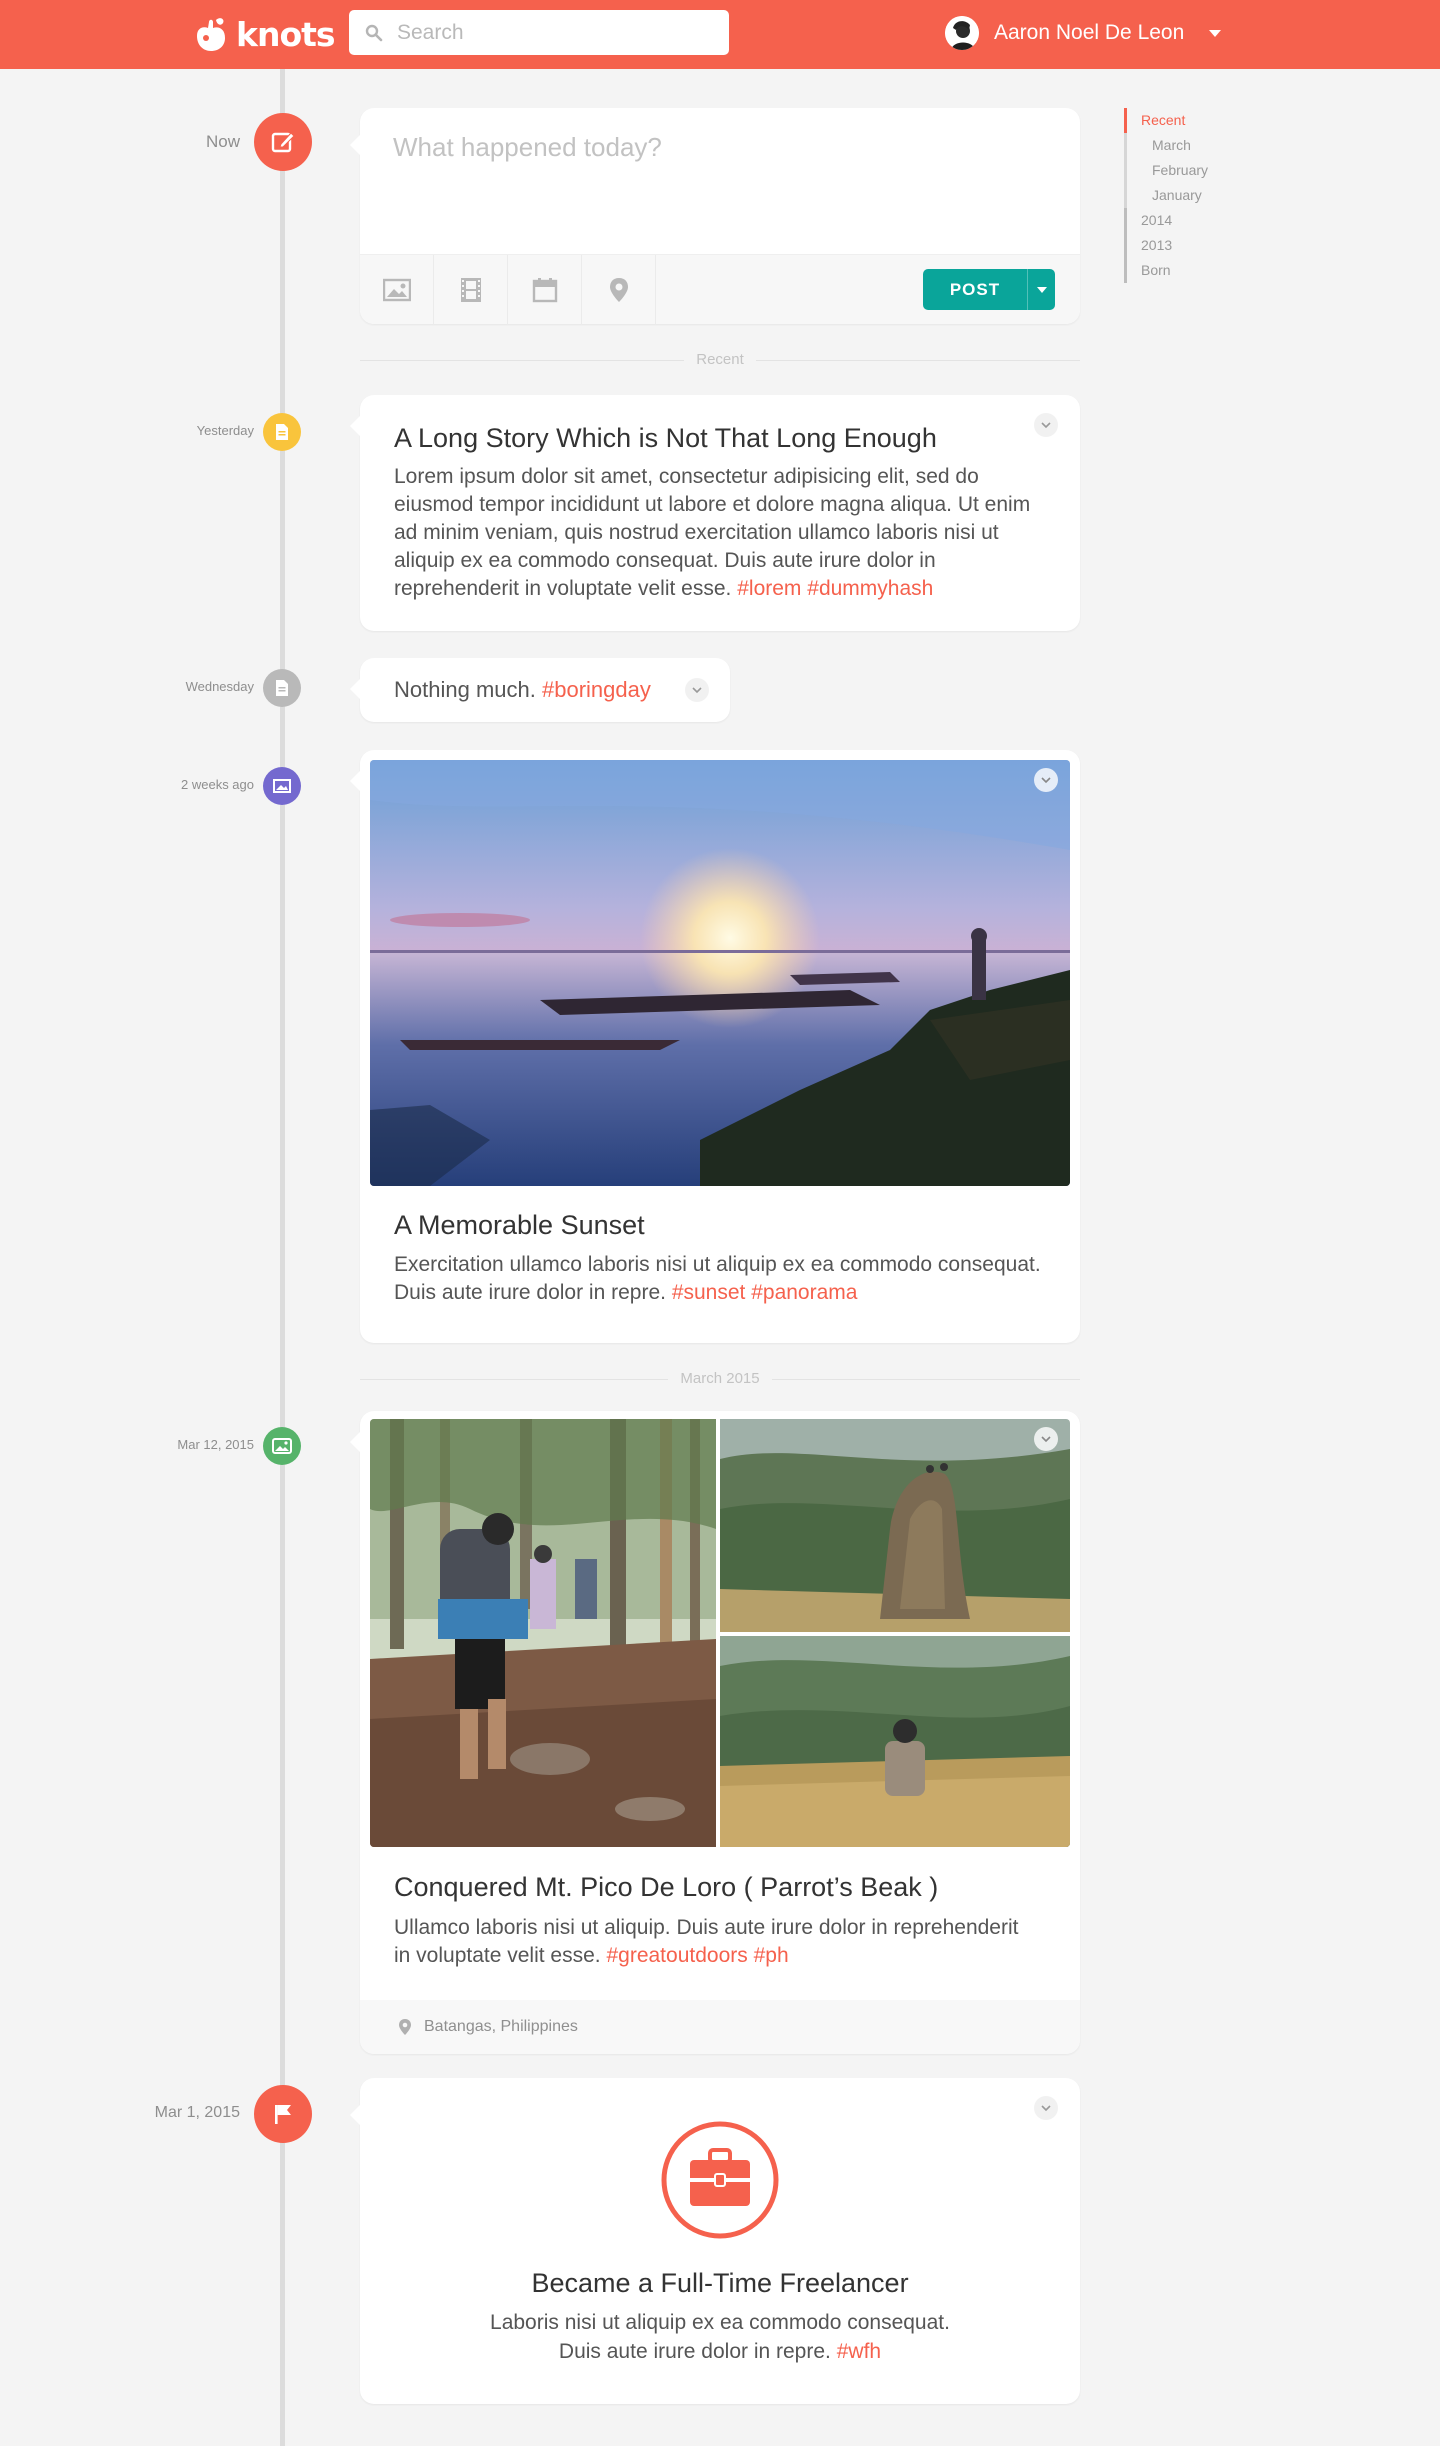 This screenshot has width=1440, height=2446. What do you see at coordinates (720, 2027) in the screenshot?
I see `location-bar: Batangas, Philippines` at bounding box center [720, 2027].